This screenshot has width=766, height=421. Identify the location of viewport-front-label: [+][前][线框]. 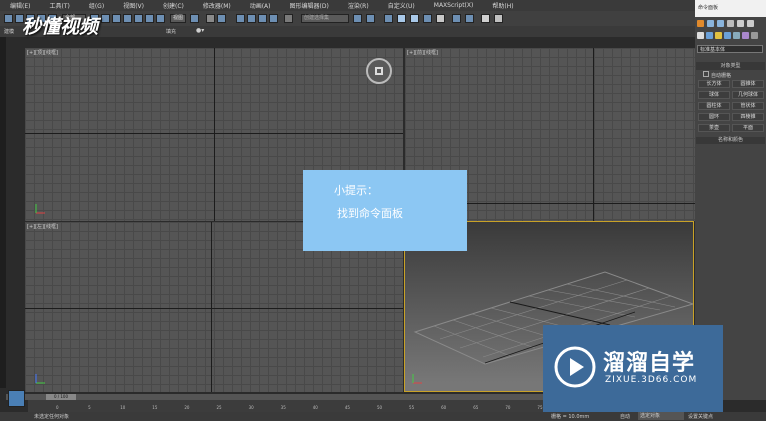
(422, 52).